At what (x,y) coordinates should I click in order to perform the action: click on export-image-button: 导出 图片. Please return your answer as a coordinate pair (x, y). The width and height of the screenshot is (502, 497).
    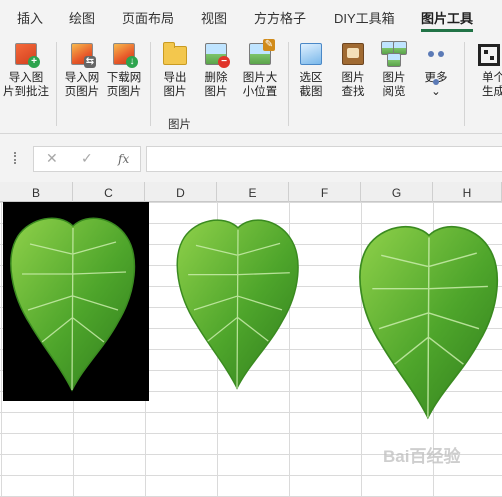
    Looking at the image, I should click on (175, 73).